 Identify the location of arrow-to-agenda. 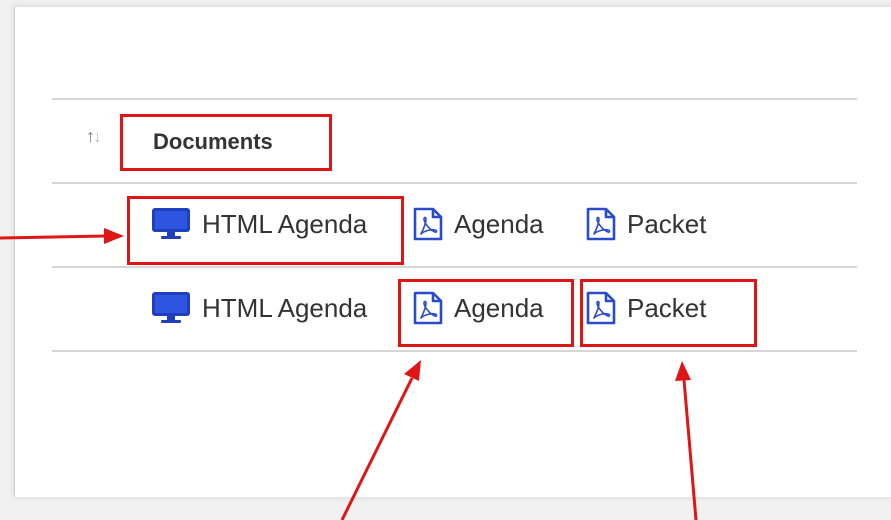
(377, 448).